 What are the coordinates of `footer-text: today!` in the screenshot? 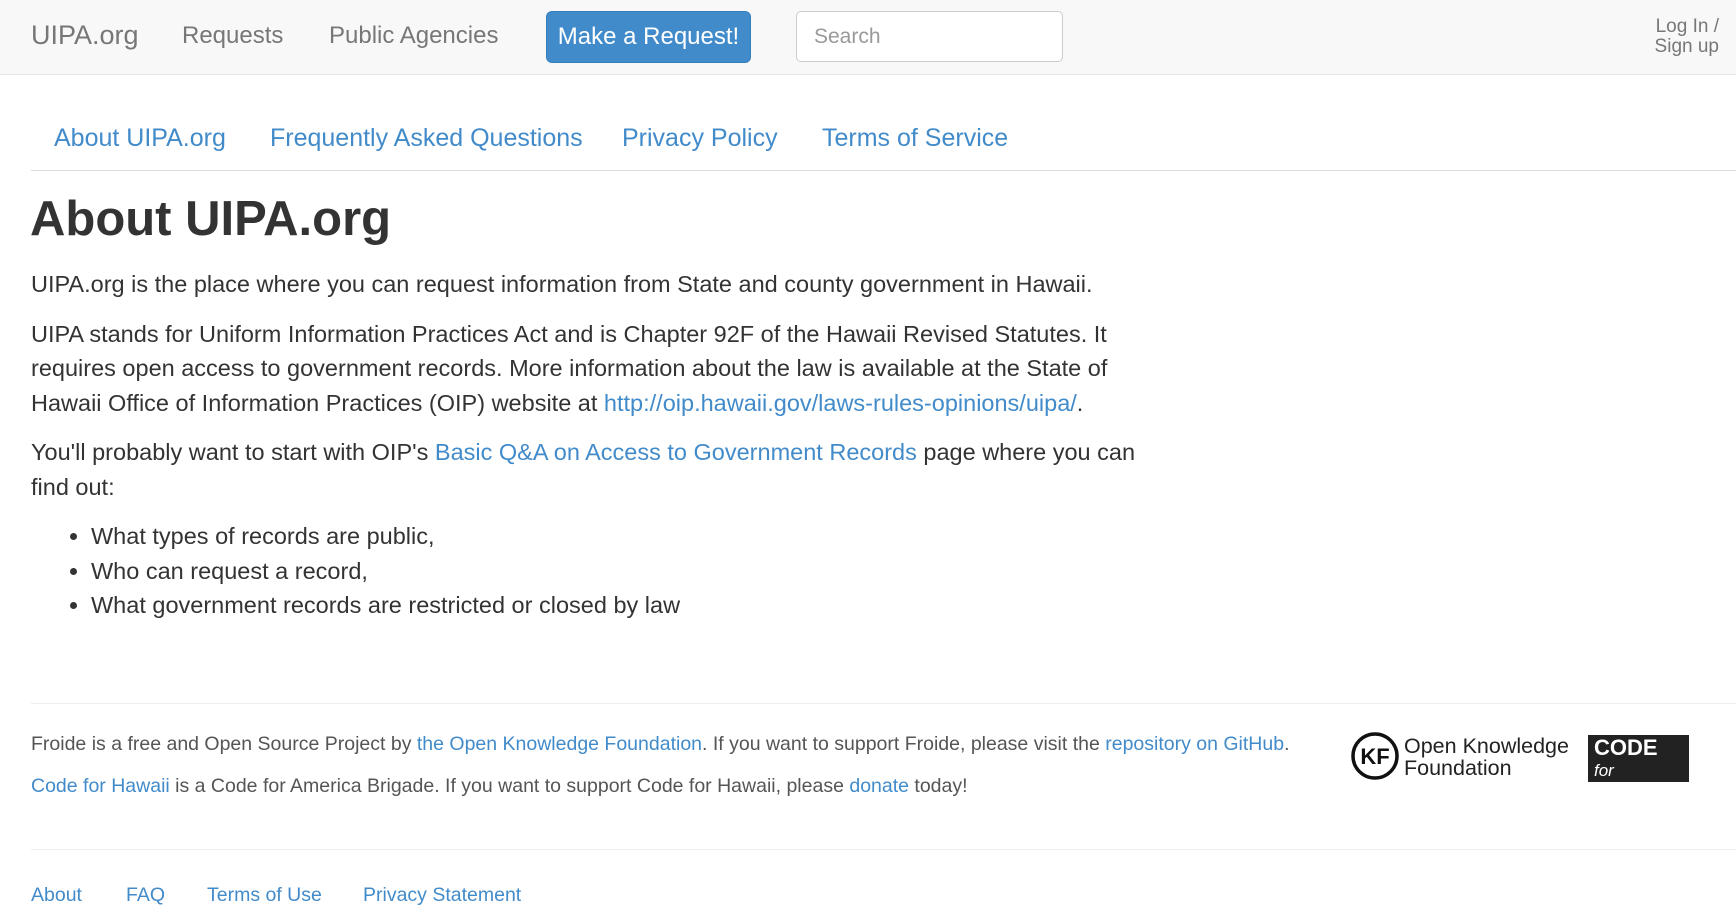 It's located at (938, 786).